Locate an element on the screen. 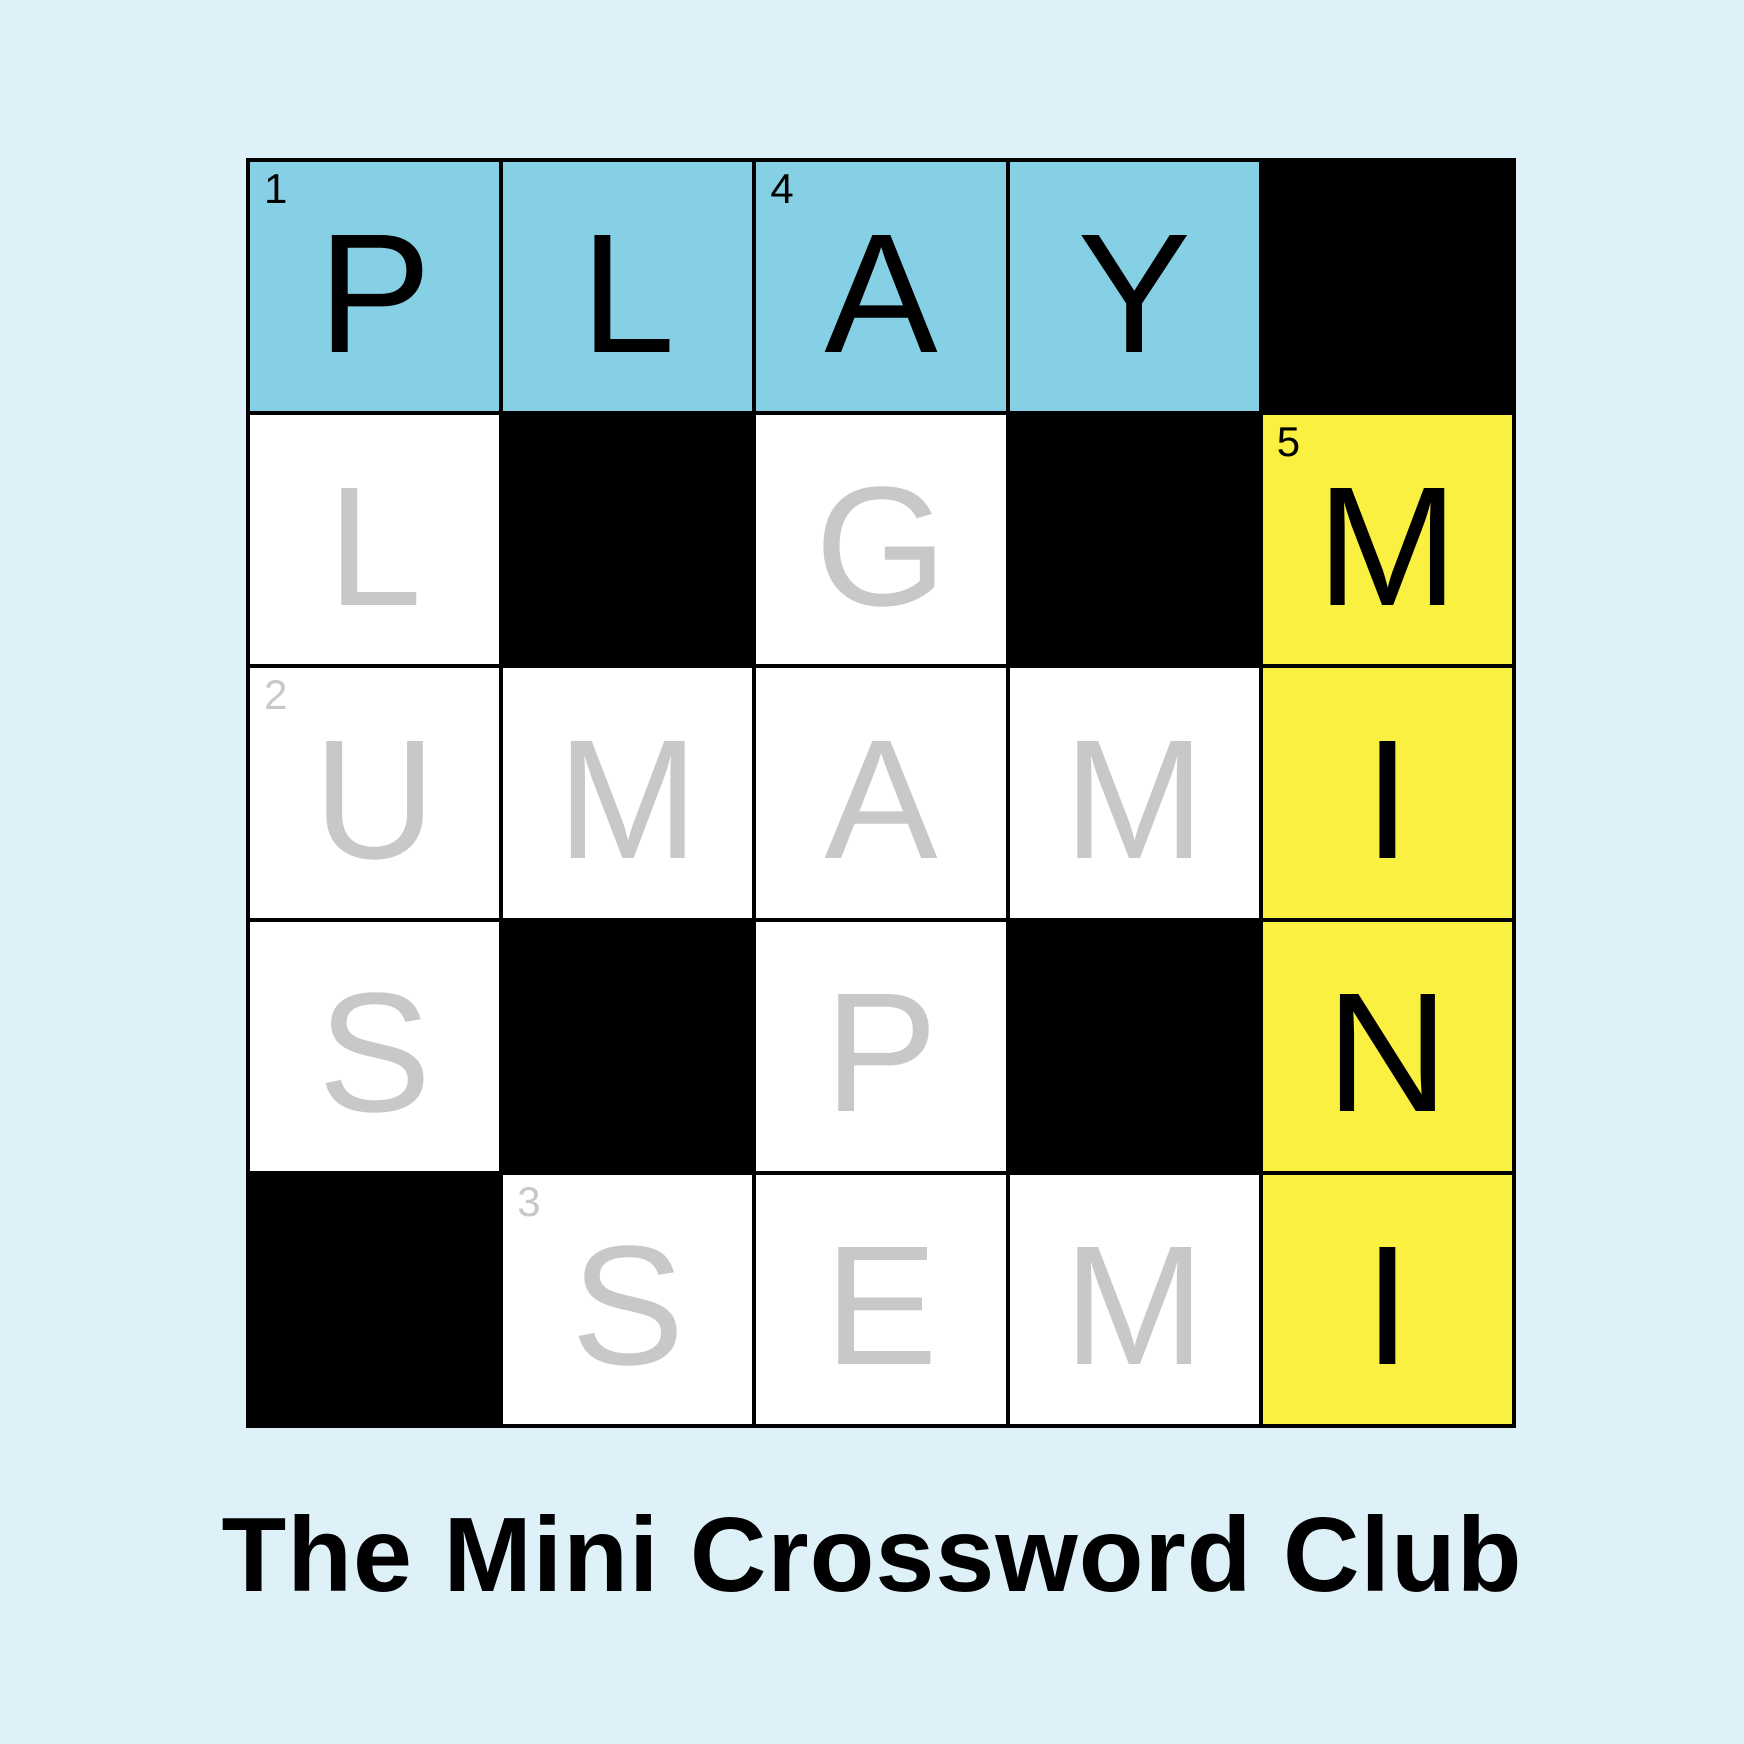 The height and width of the screenshot is (1744, 1744). grid-cell-r5c2: 3S is located at coordinates (628, 1299).